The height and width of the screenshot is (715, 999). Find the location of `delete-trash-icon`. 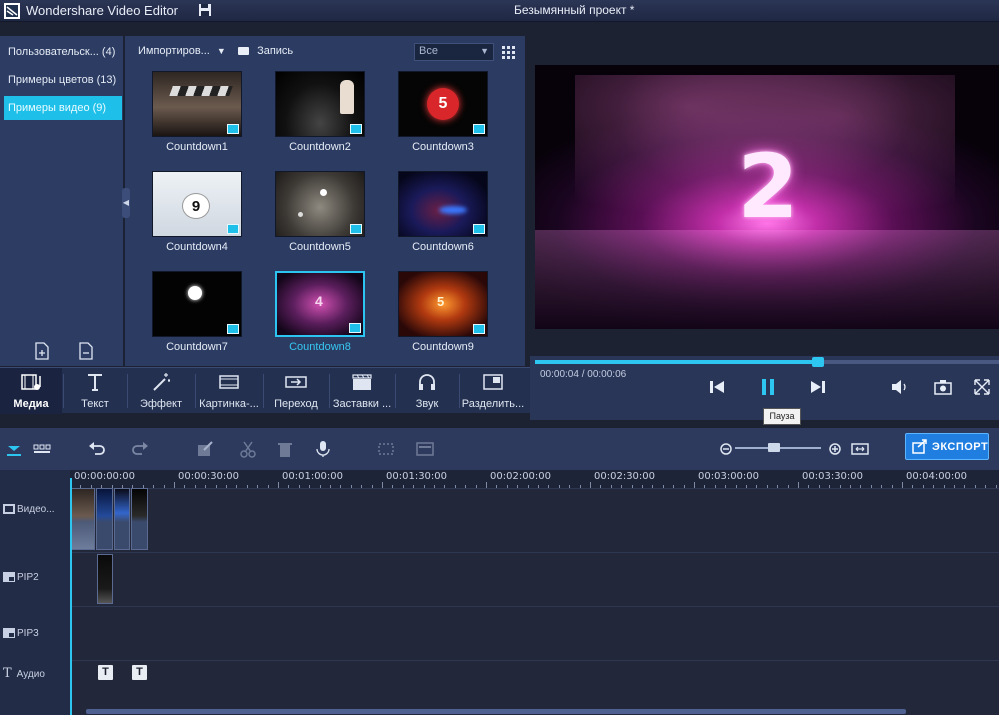

delete-trash-icon is located at coordinates (285, 449).